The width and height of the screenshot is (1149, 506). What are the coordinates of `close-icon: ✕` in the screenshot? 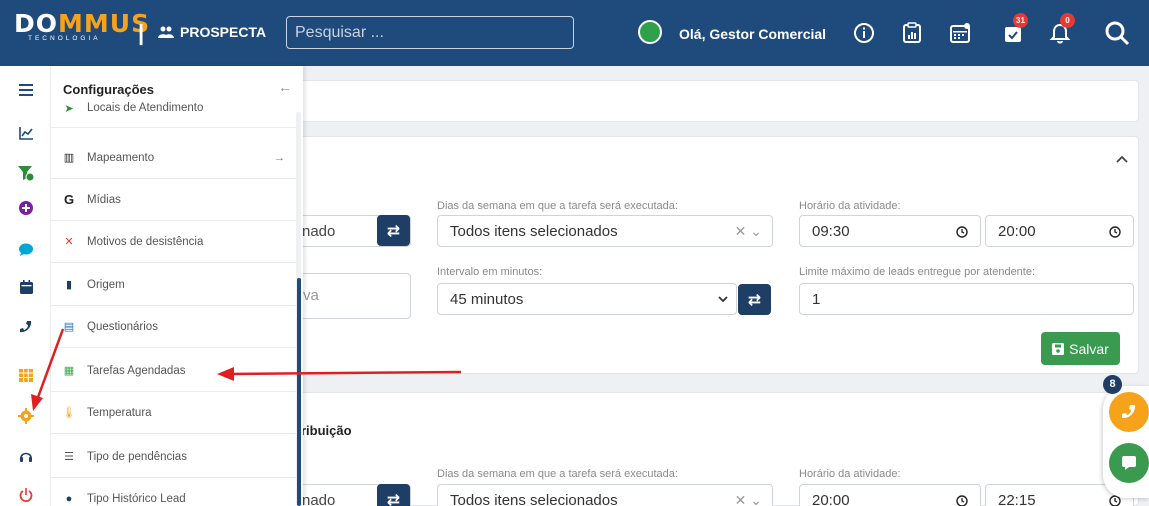 It's located at (69, 242).